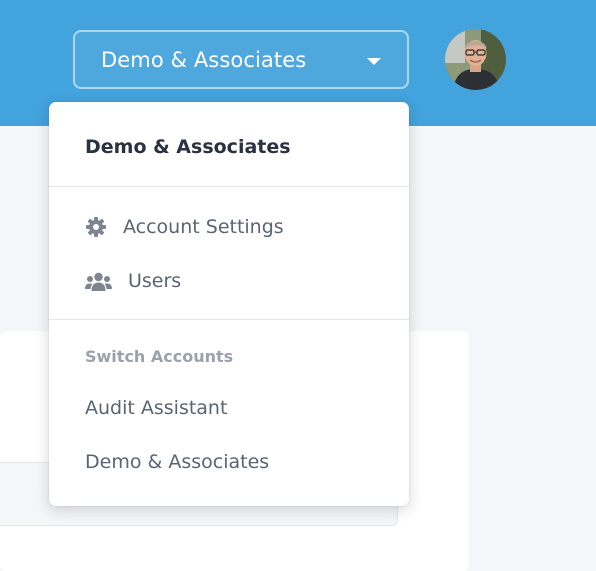 The width and height of the screenshot is (596, 571). I want to click on current-account-name: Demo & Associates, so click(188, 147).